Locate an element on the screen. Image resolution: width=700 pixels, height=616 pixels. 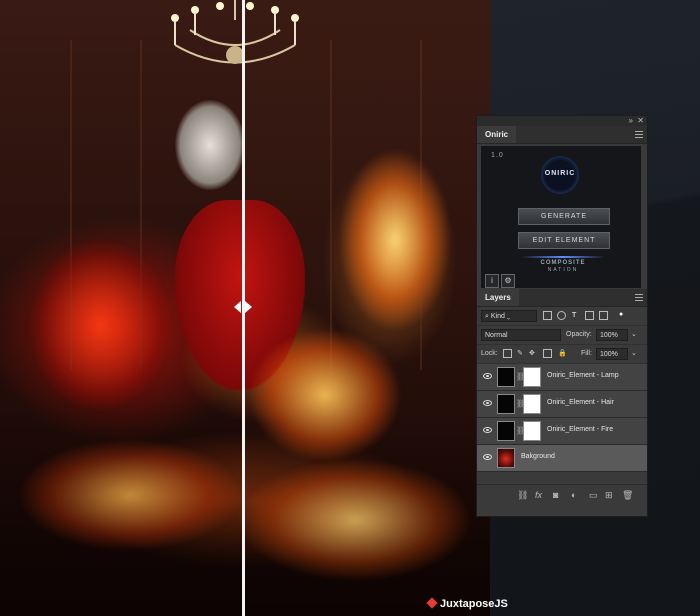
lock-label: Lock: is located at coordinates (489, 353).